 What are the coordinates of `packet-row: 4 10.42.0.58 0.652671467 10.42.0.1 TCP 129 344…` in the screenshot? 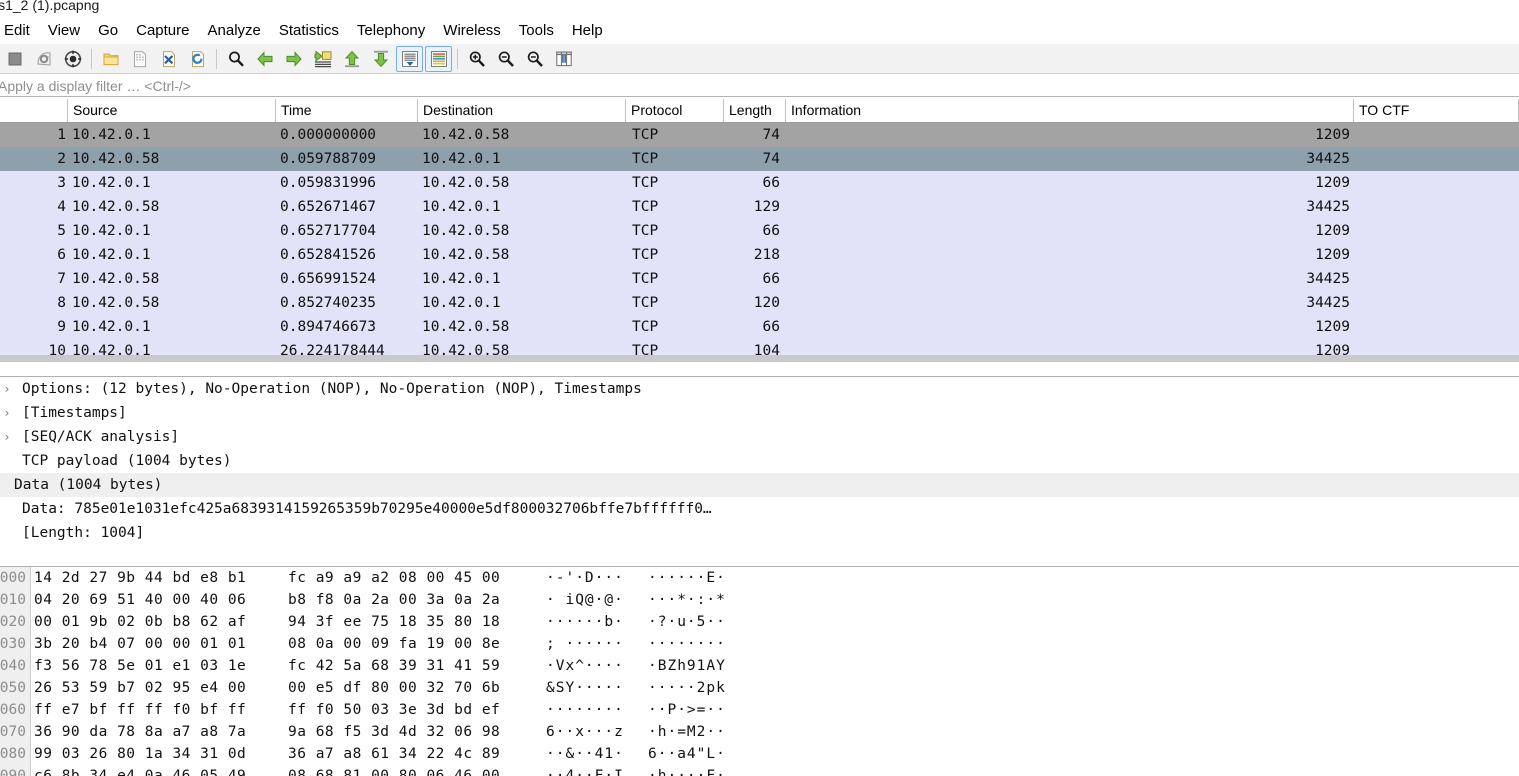 It's located at (759, 207).